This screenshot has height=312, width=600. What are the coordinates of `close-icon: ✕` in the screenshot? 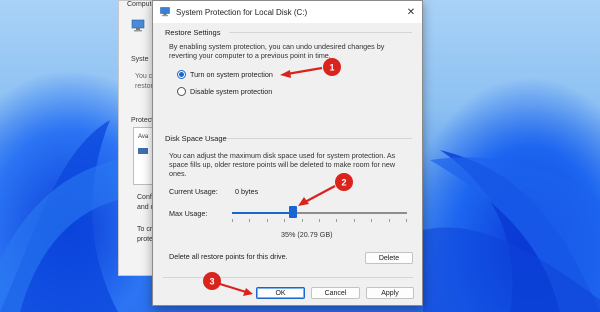 It's located at (411, 12).